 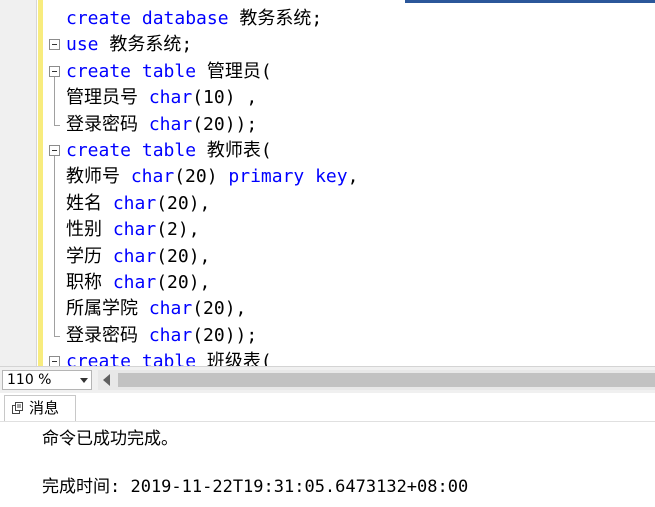 I want to click on code-text: 性别 char(2),, so click(x=133, y=230).